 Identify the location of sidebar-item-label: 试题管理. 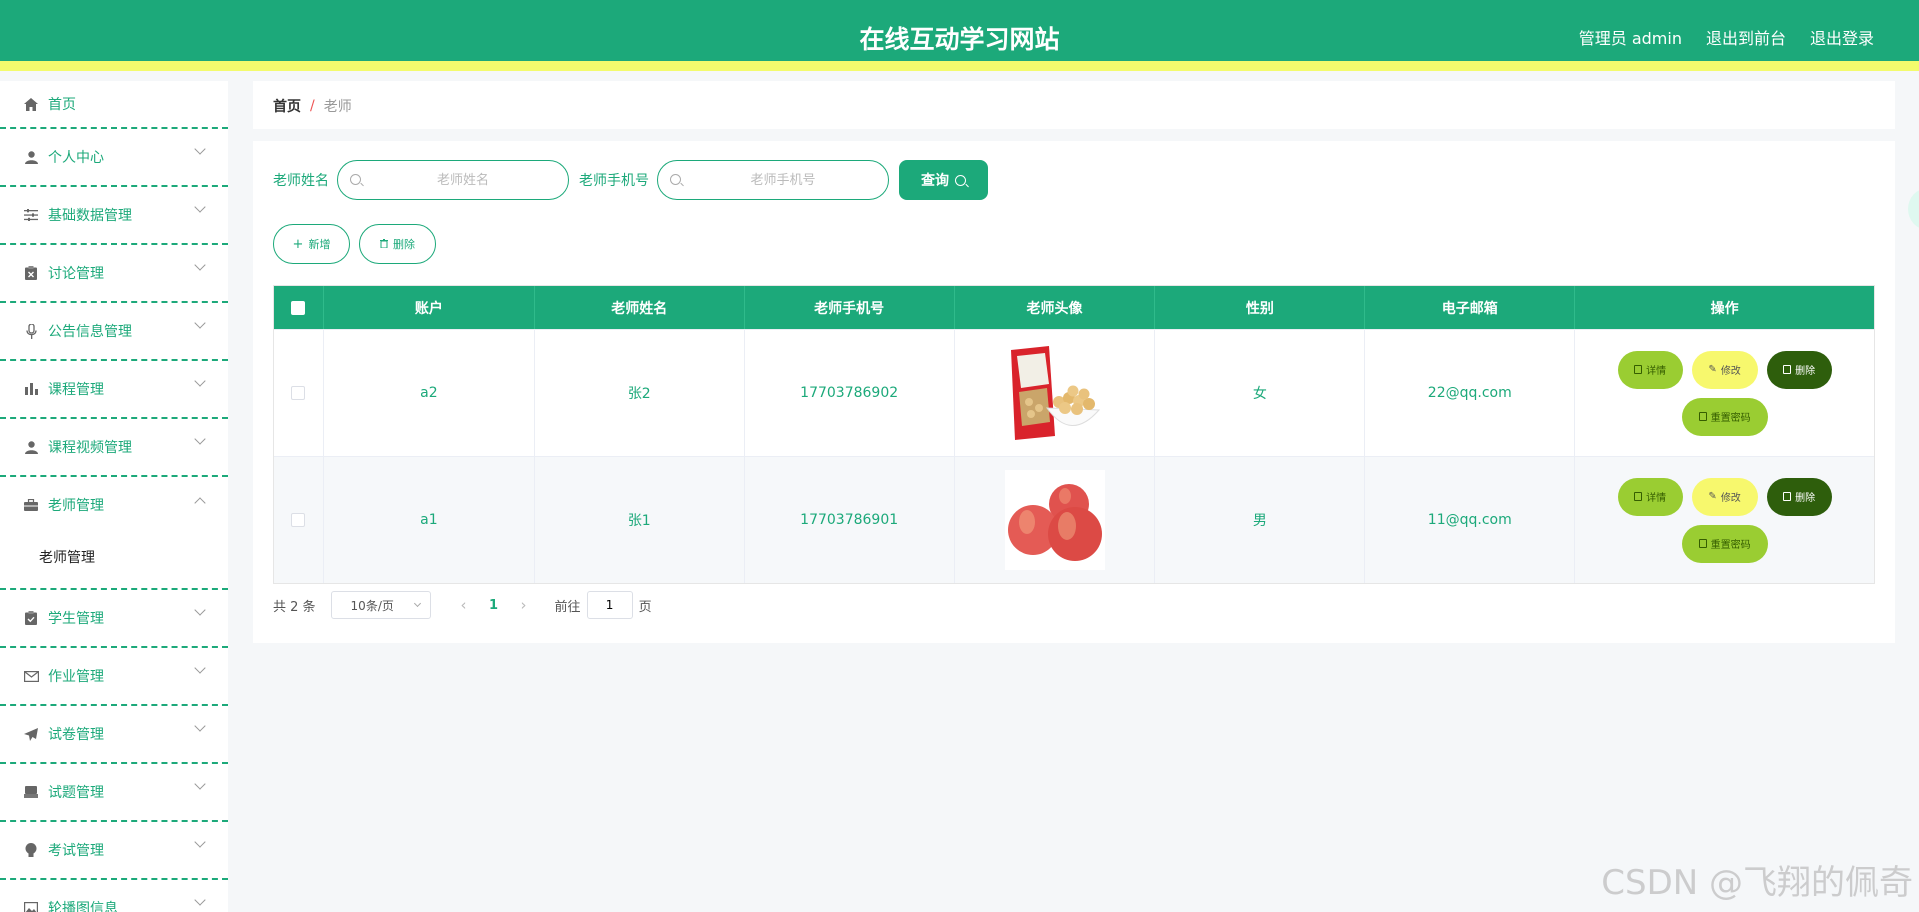
(76, 793).